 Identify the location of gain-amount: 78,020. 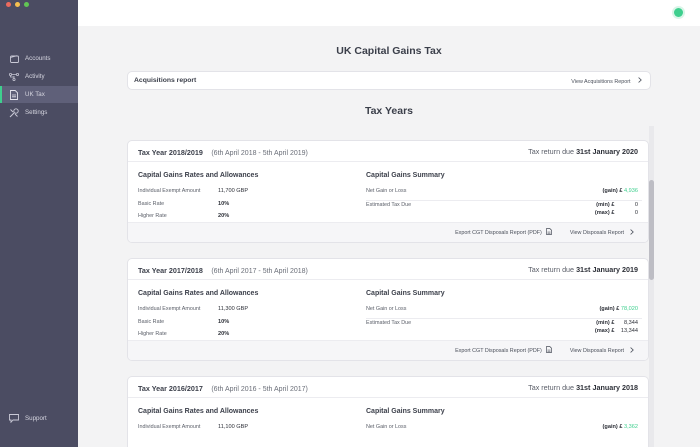
(629, 309).